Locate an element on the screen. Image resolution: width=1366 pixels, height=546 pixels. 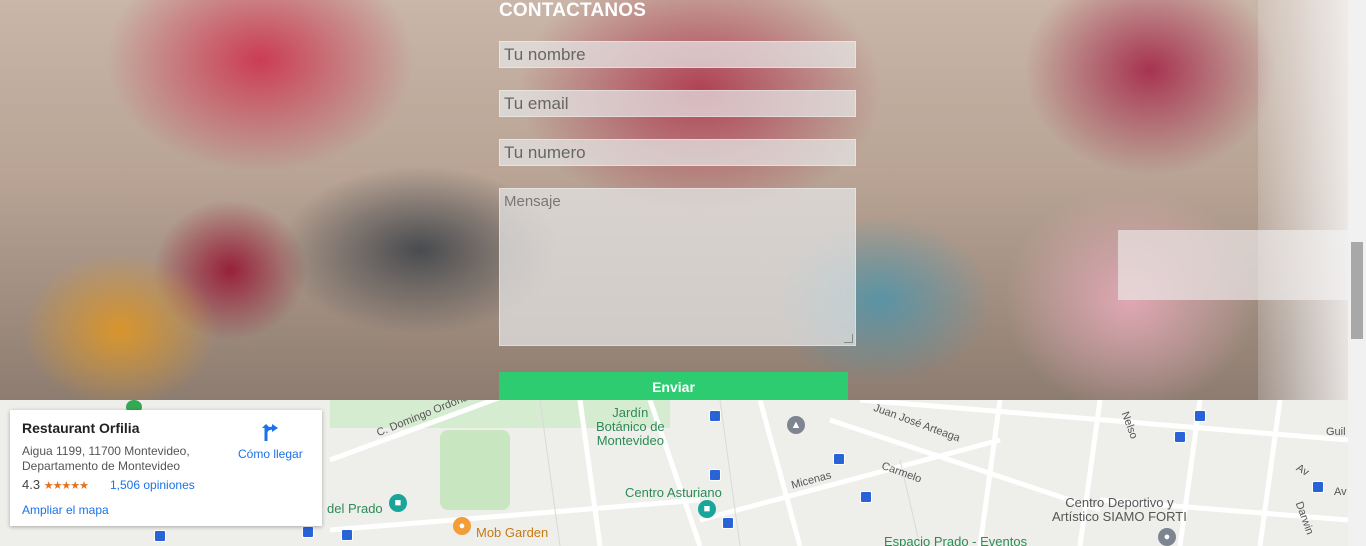
contact-title: CONTACTANOS is located at coordinates (573, 10).